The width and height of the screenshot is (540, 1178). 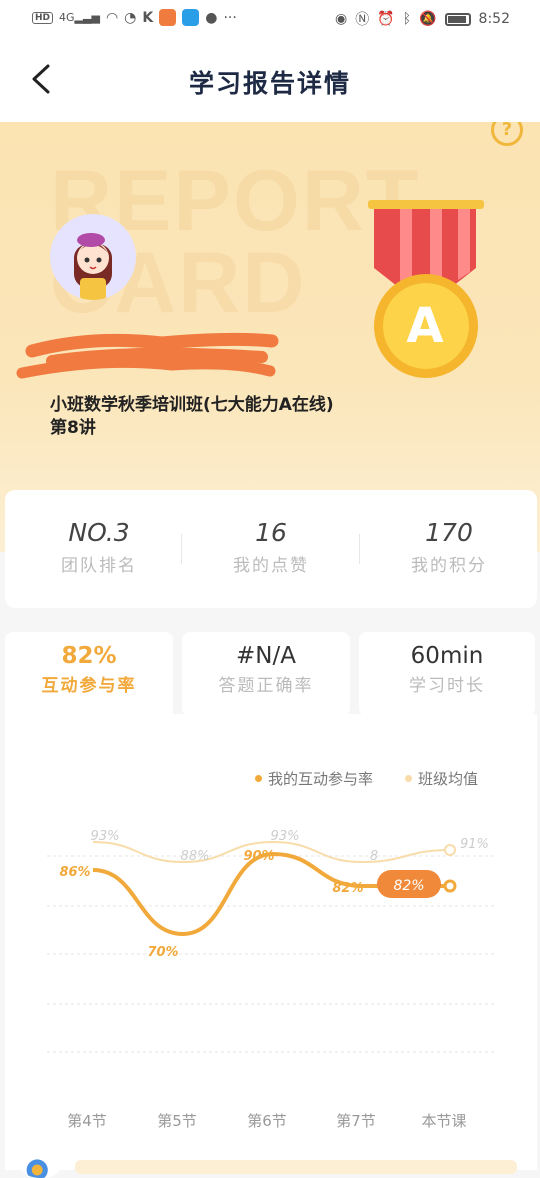 I want to click on tab-interaction-rate: 82% 互动参与率, so click(x=89, y=677).